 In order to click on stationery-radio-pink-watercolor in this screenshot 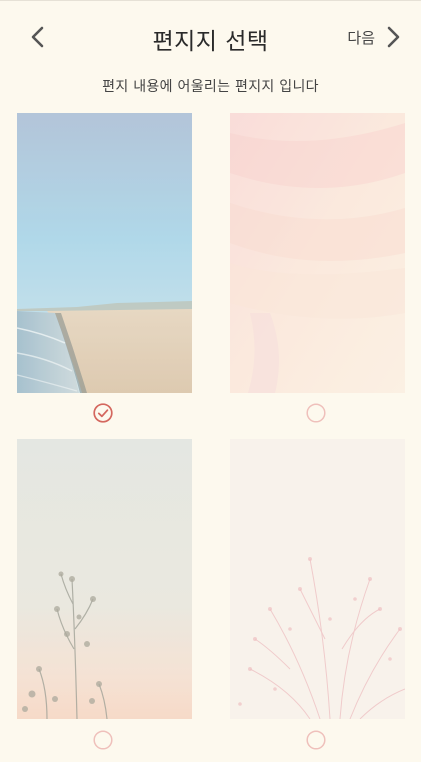, I will do `click(316, 413)`.